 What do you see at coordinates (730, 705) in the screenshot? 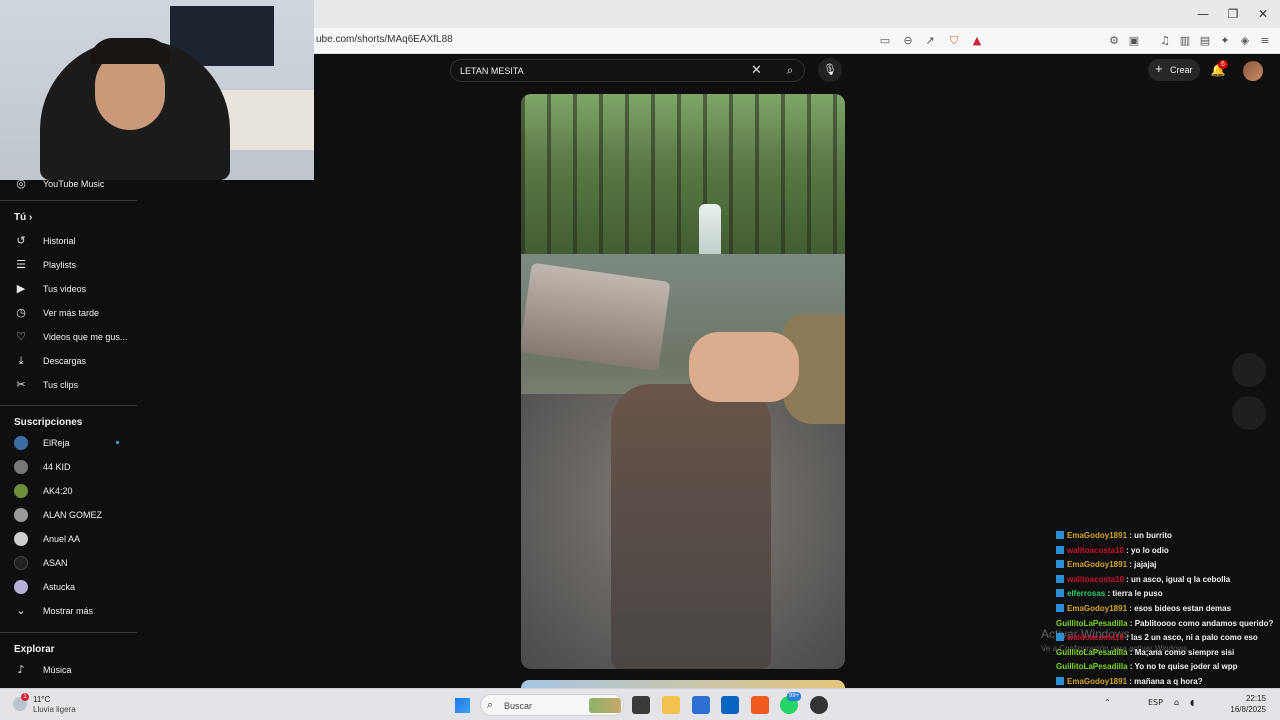
I see `outlook-icon` at bounding box center [730, 705].